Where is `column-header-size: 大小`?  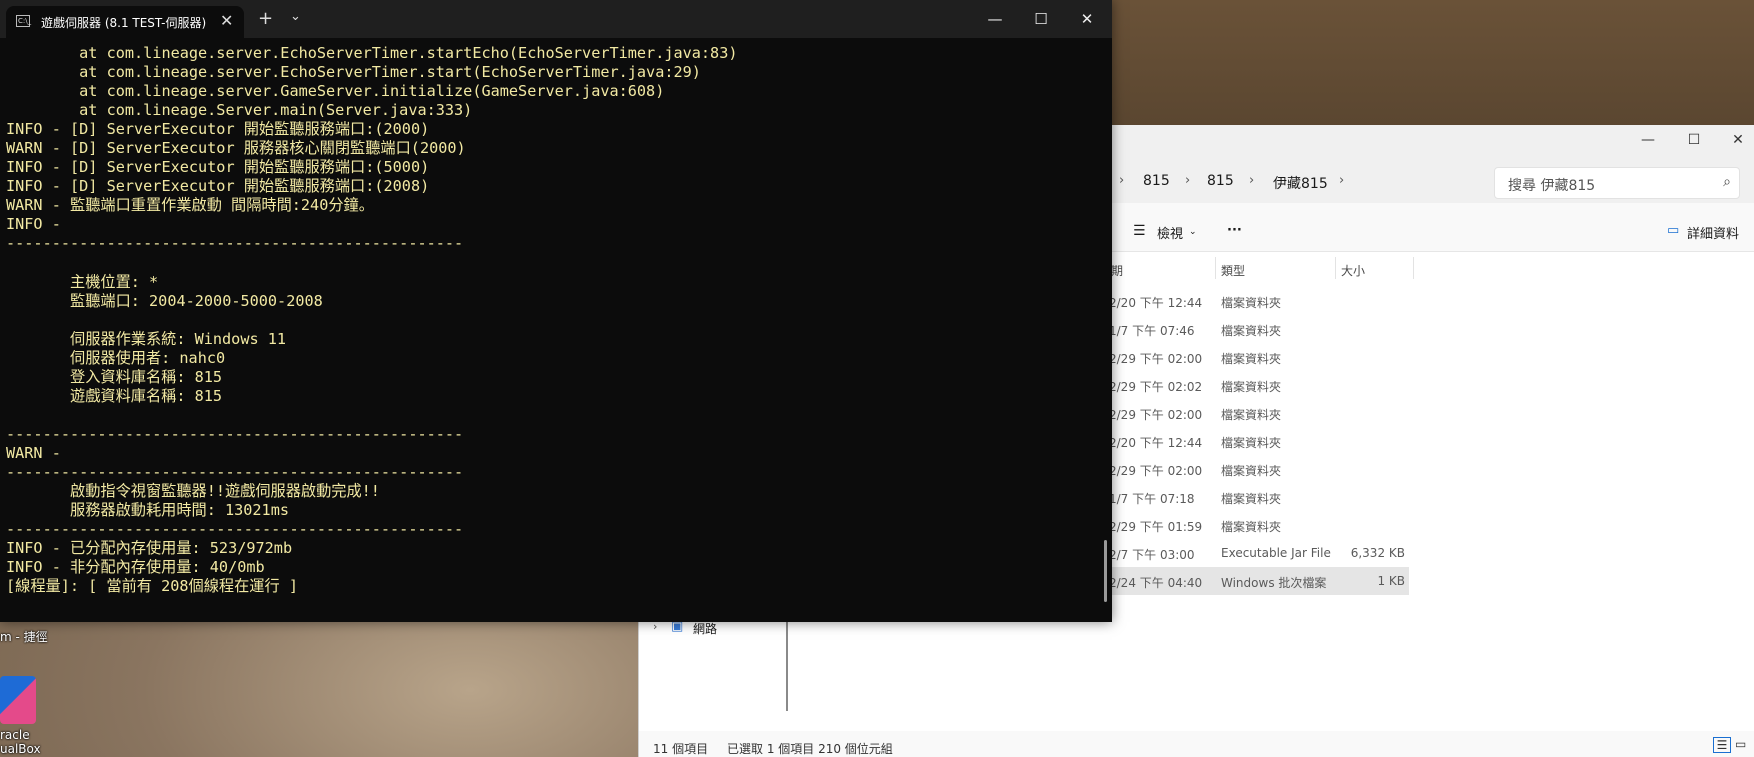 column-header-size: 大小 is located at coordinates (1353, 270).